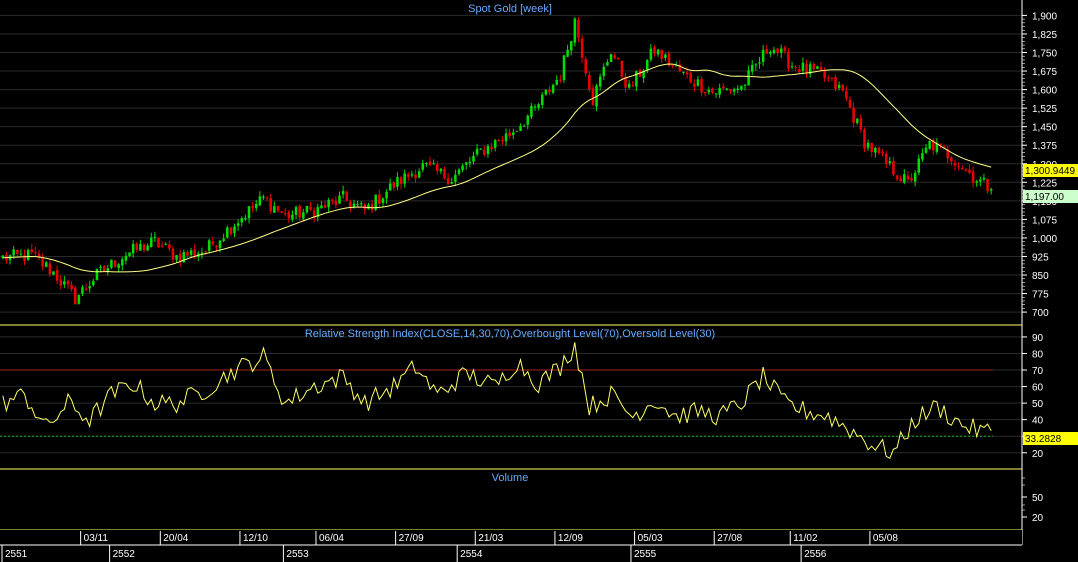  Describe the element at coordinates (331, 538) in the screenshot. I see `x-date-tick-label: 06/04` at that location.